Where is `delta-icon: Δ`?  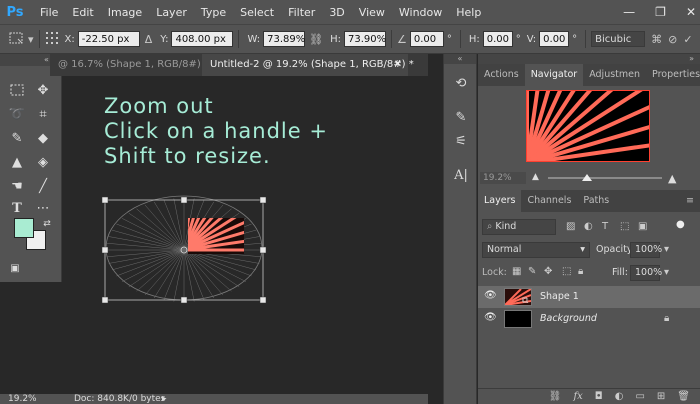 delta-icon: Δ is located at coordinates (149, 39).